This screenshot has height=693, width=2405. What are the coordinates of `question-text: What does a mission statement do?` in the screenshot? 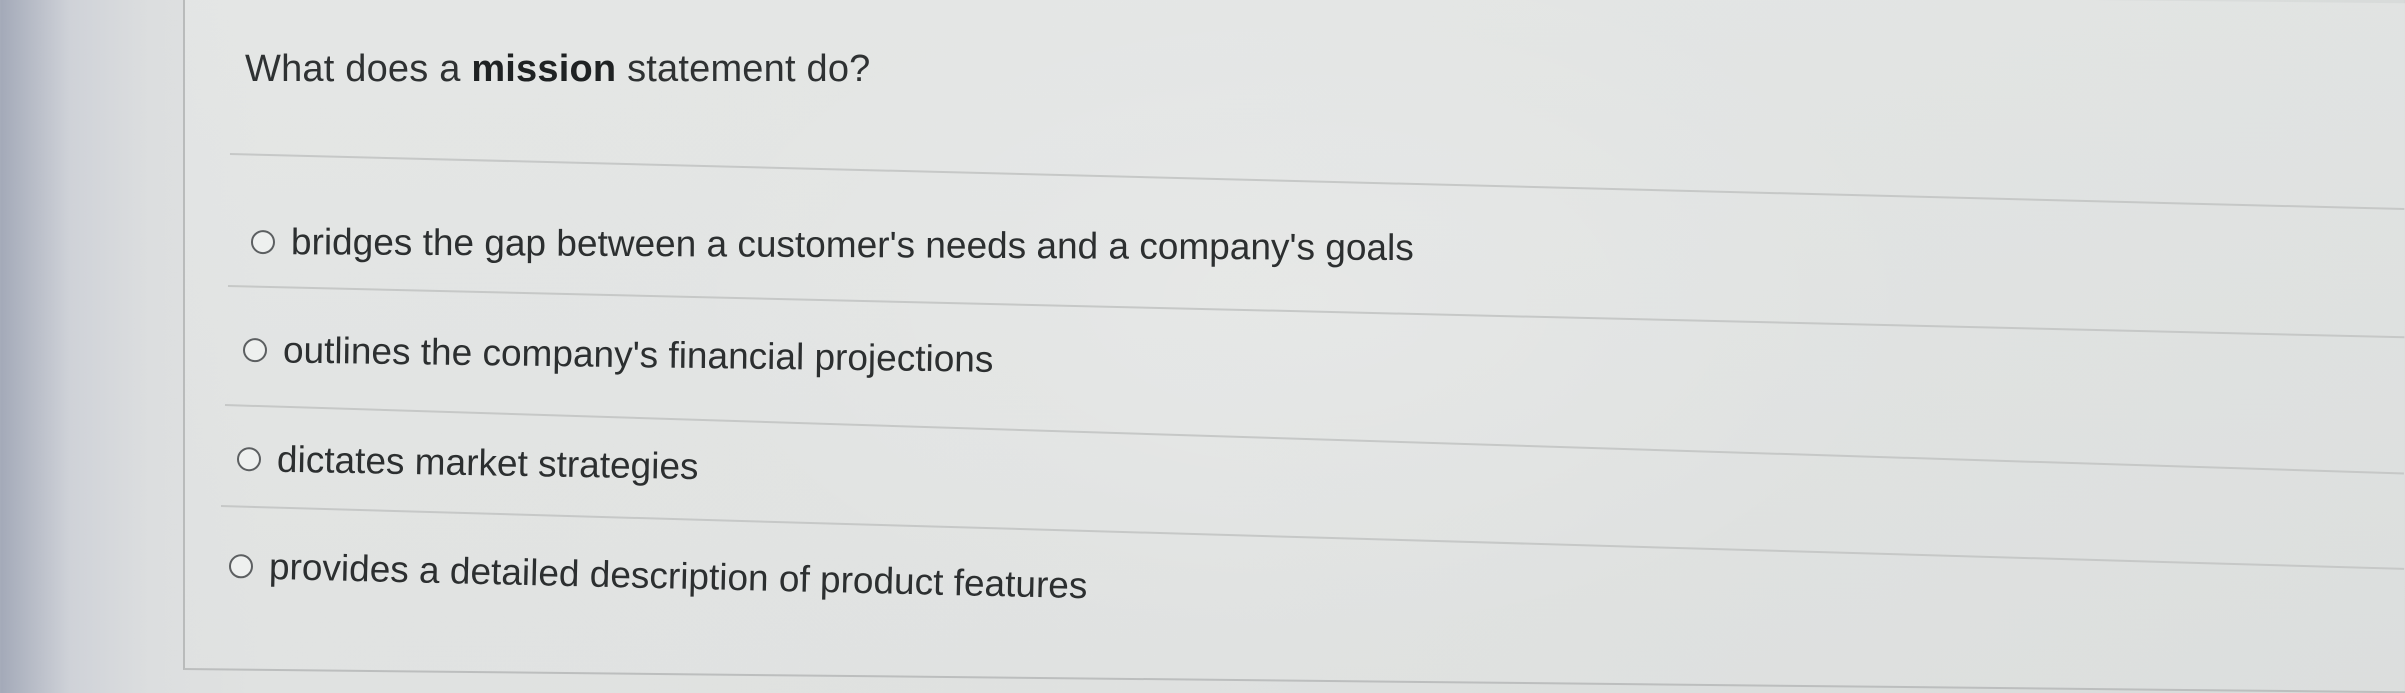 It's located at (558, 69).